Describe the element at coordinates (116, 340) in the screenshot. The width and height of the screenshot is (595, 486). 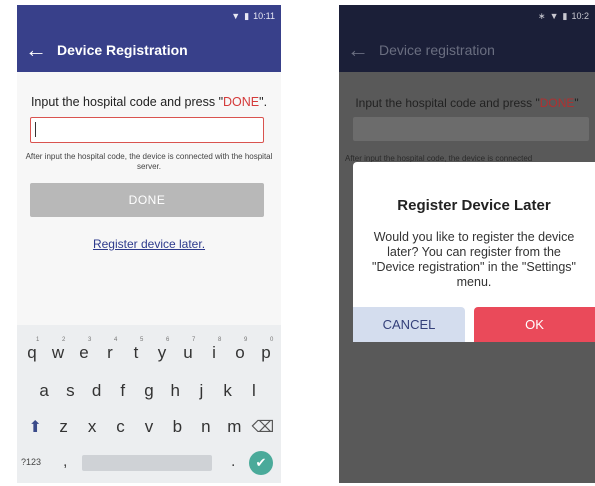
I see `key-number-hint: 4` at that location.